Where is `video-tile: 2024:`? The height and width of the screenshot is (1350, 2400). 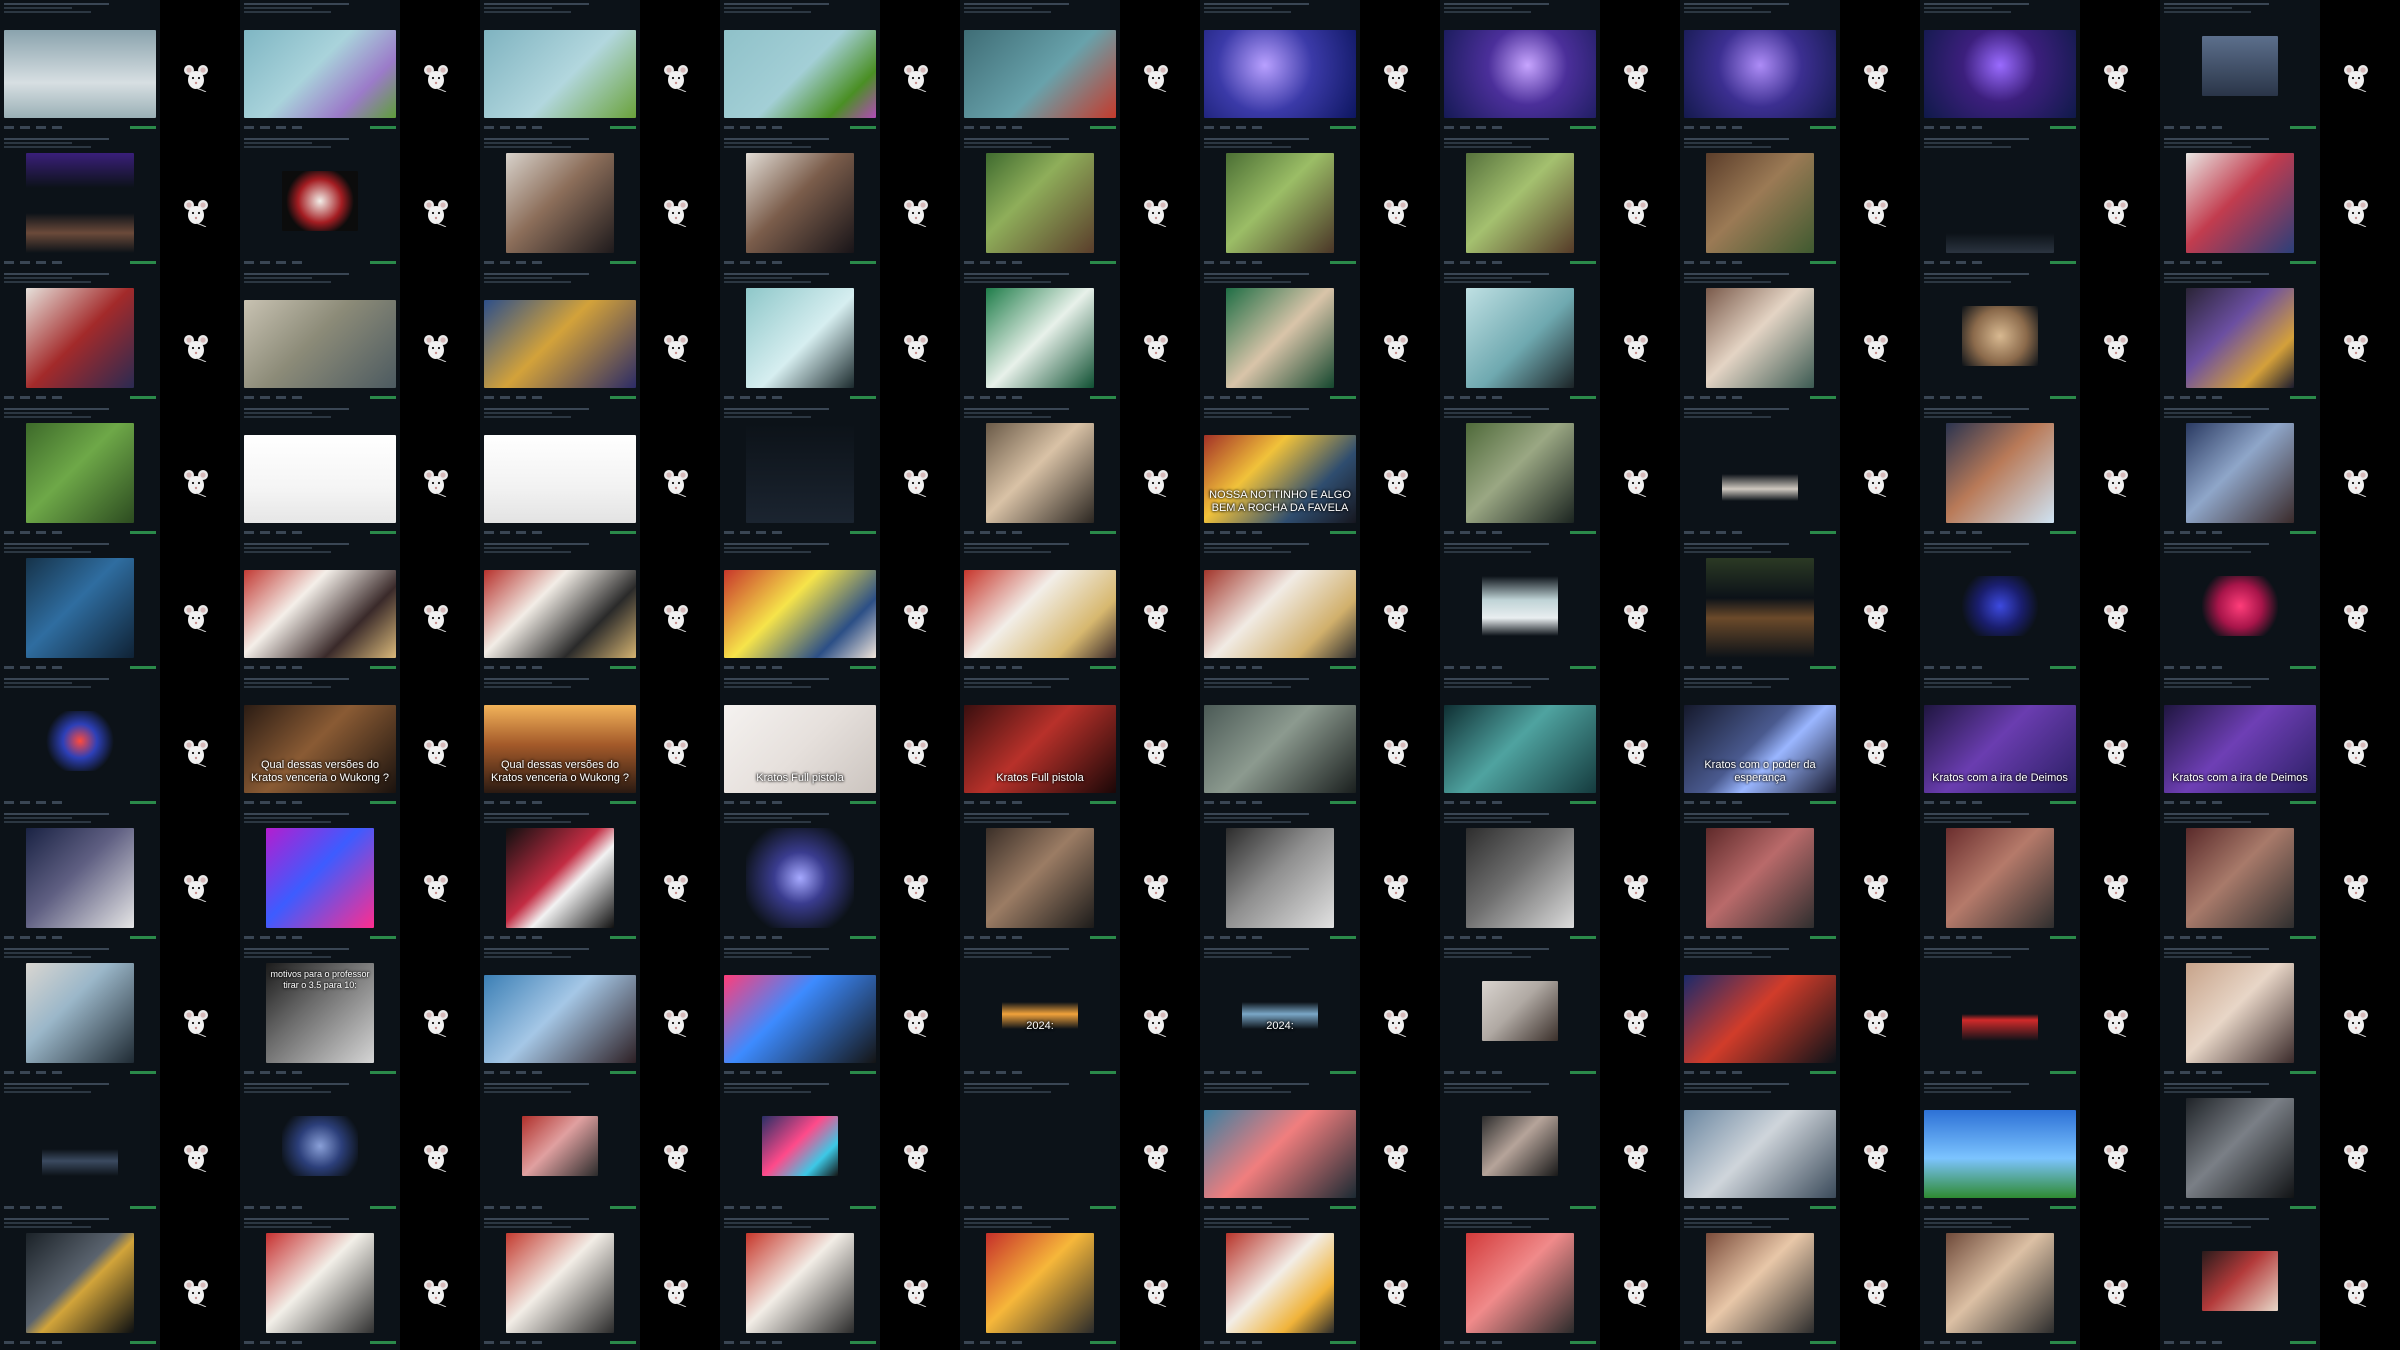
video-tile: 2024: is located at coordinates (1320, 1012).